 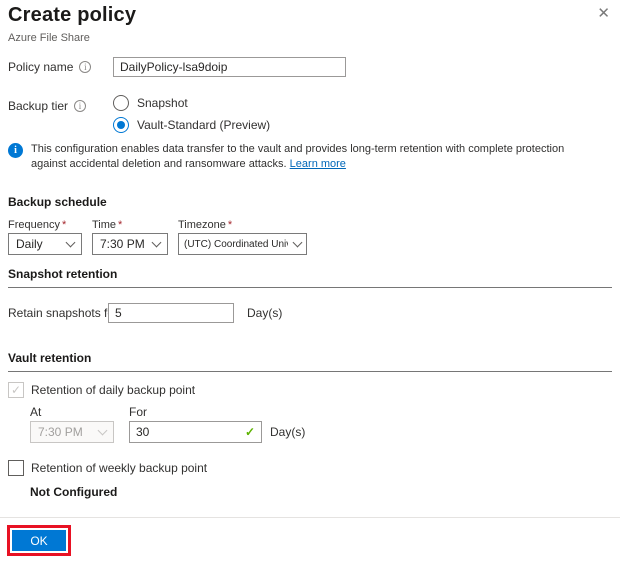 I want to click on weekly-backup-label: Retention of weekly backup point, so click(x=119, y=468).